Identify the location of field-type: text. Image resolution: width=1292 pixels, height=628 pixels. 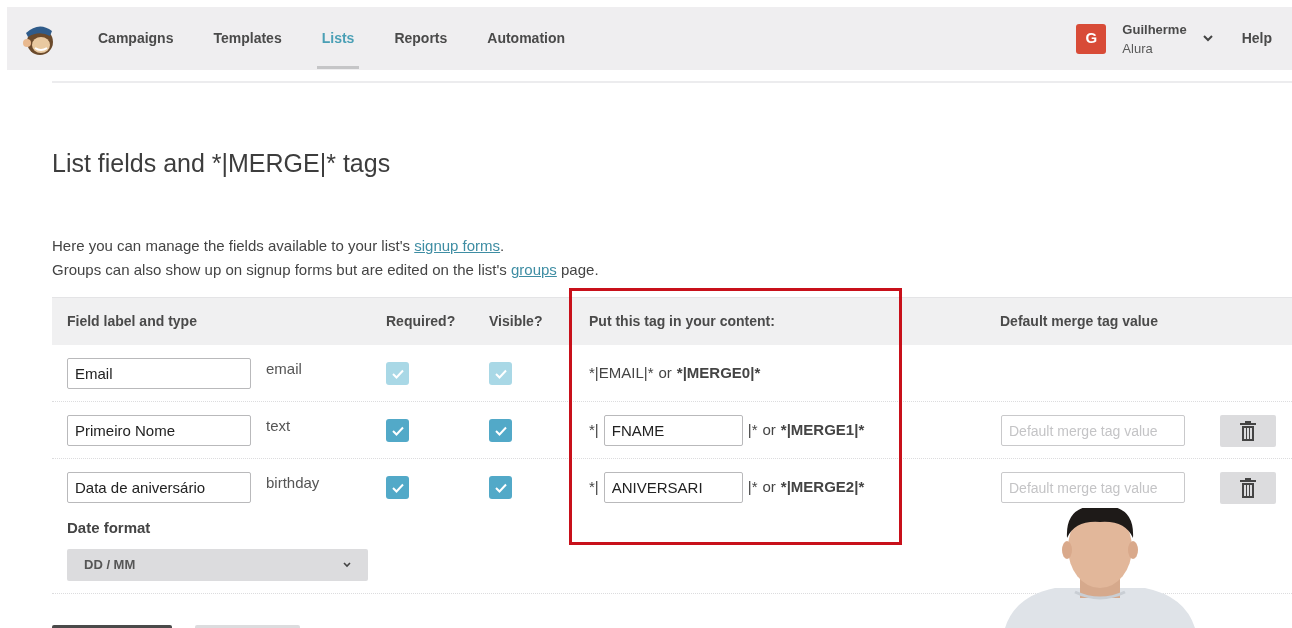
(278, 426).